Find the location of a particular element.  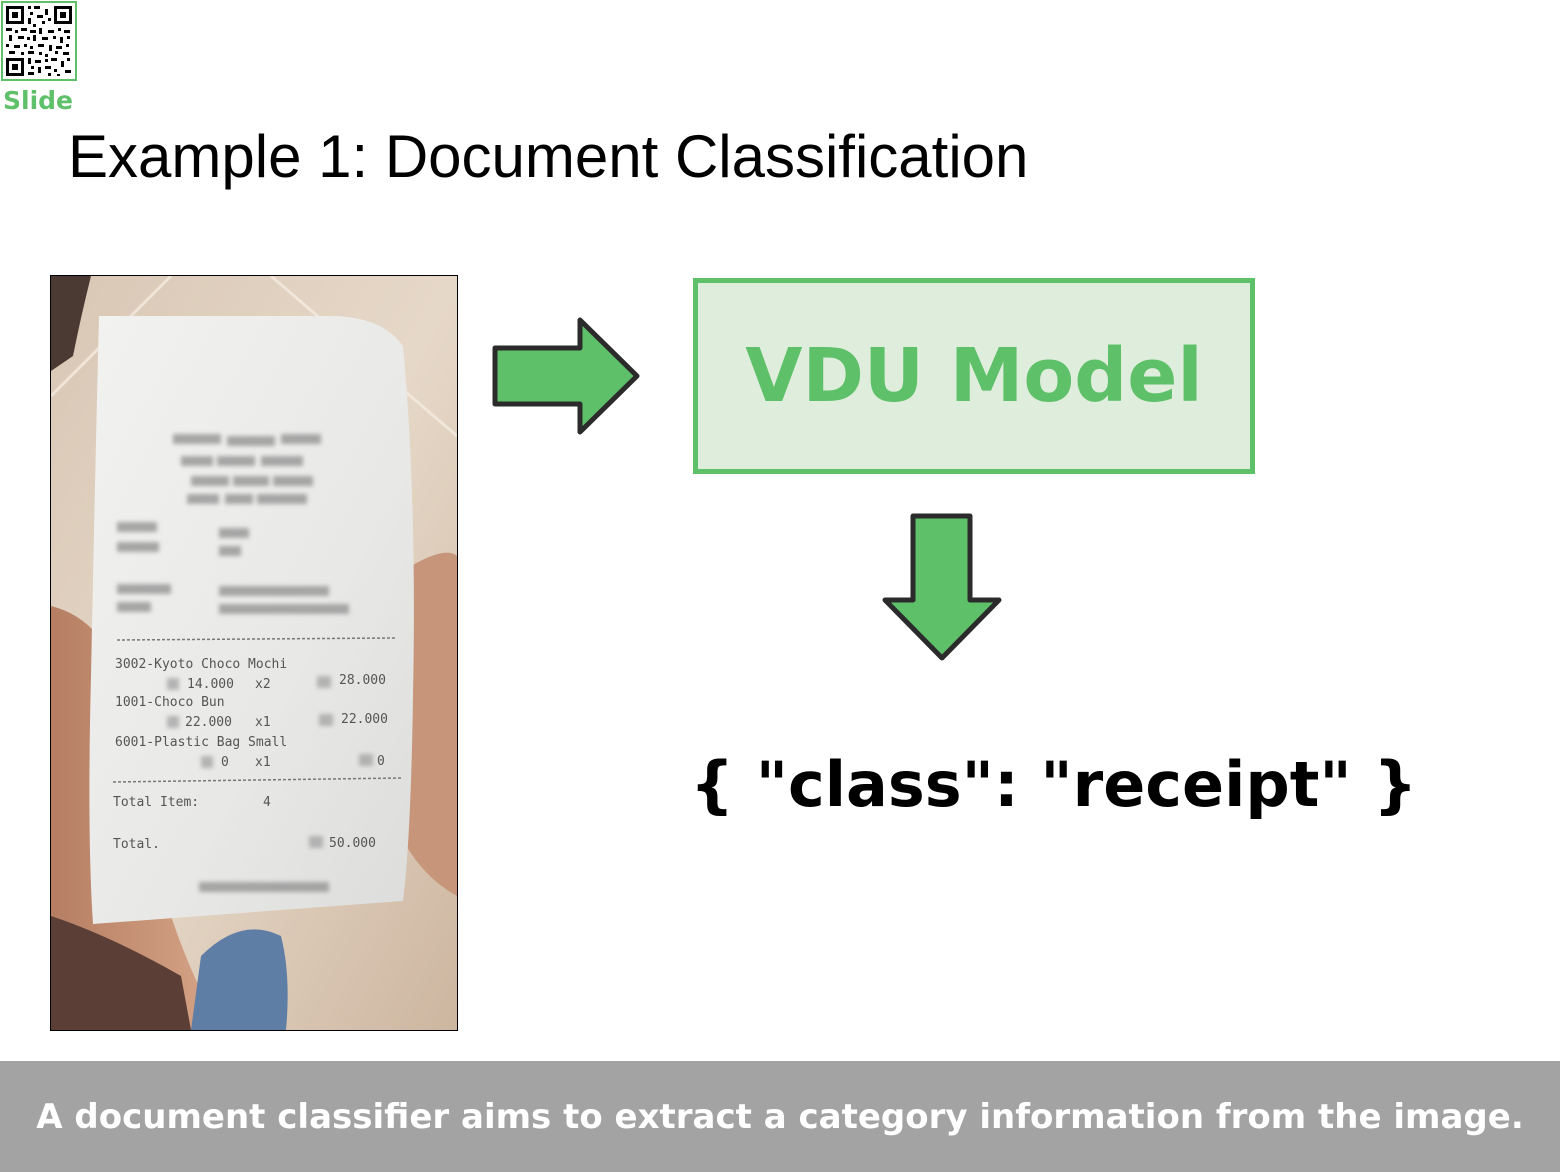

receipt-total-items-value: 4 is located at coordinates (267, 802).